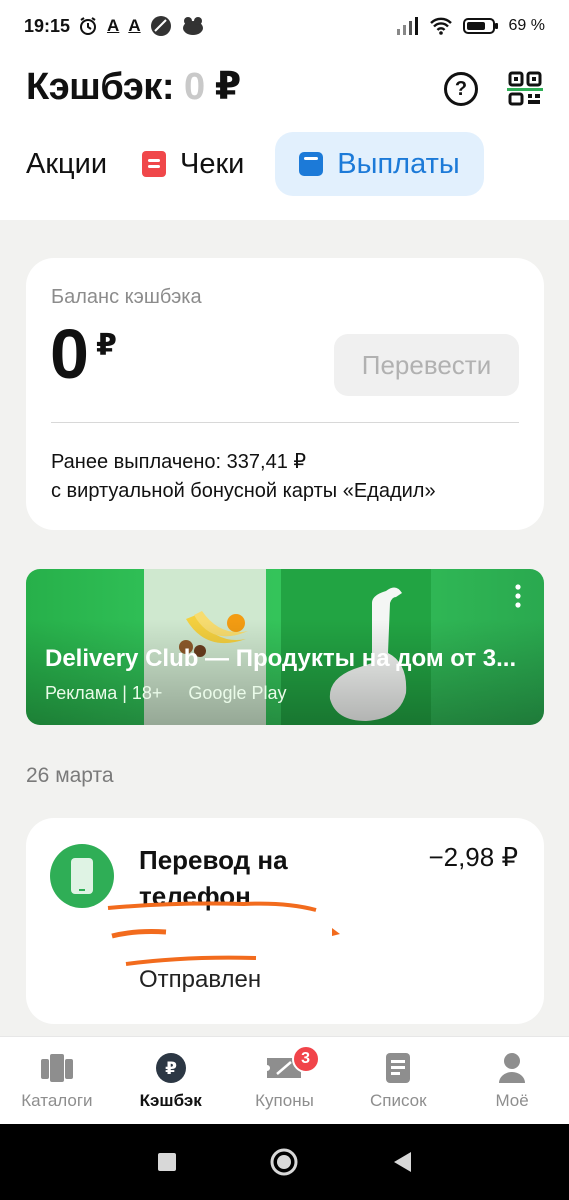 The width and height of the screenshot is (569, 1200). What do you see at coordinates (398, 1068) in the screenshot?
I see `list-icon` at bounding box center [398, 1068].